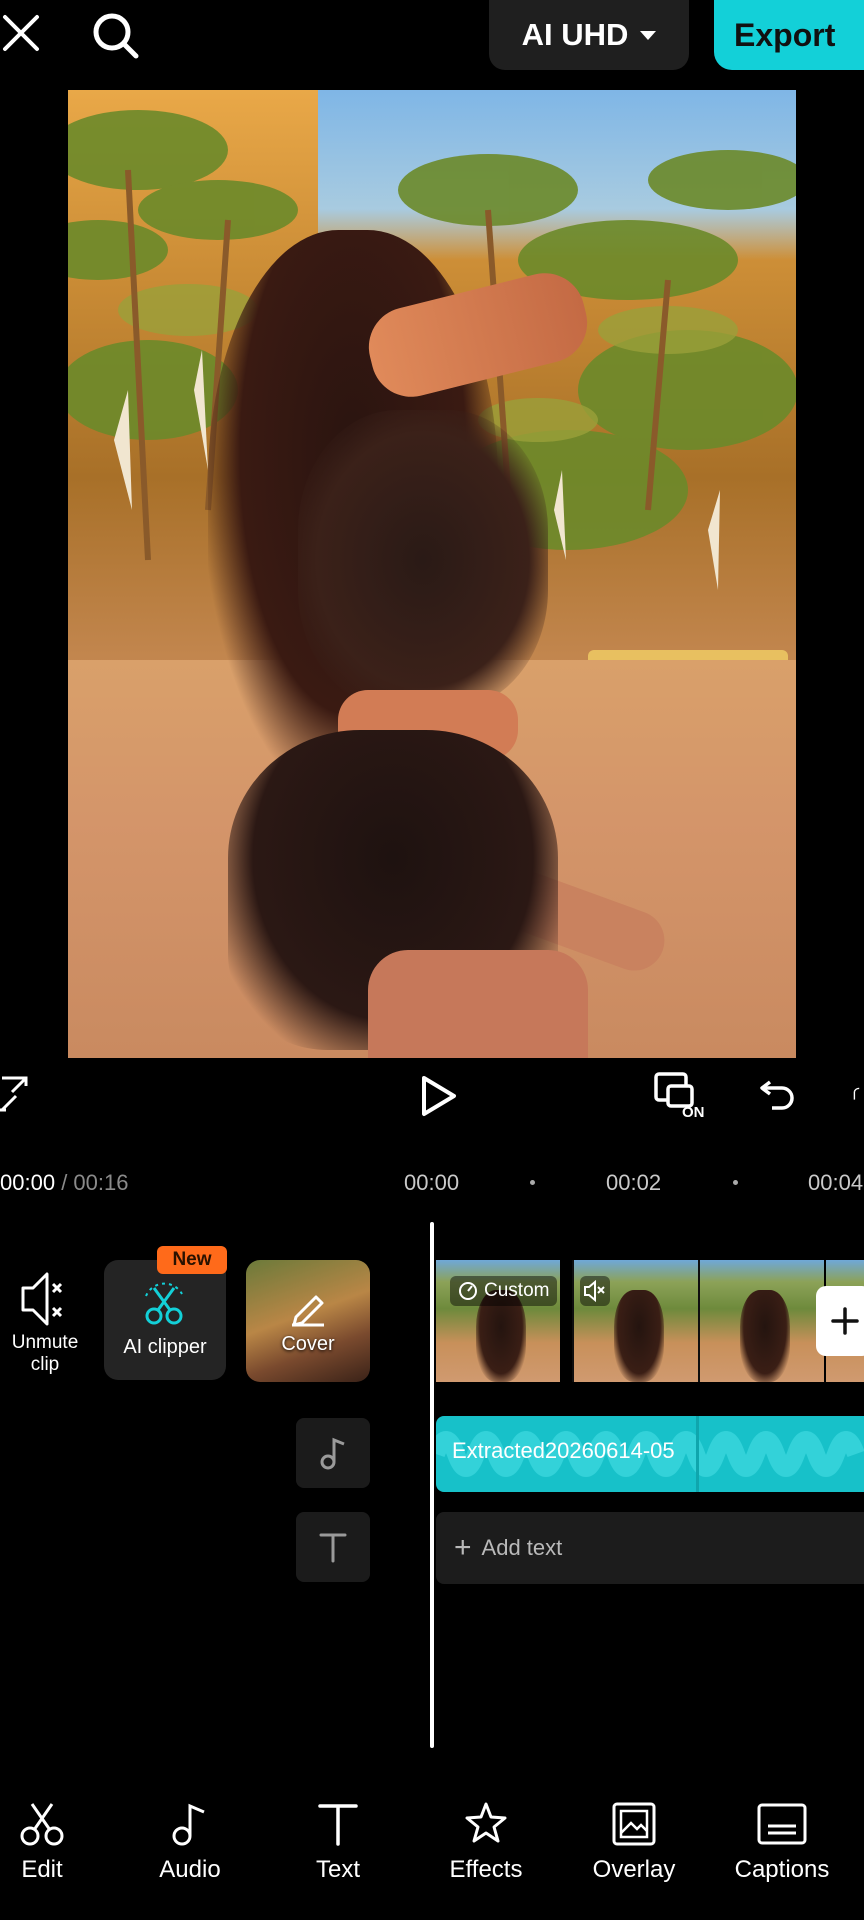 This screenshot has height=1920, width=864. I want to click on quality-label: AI UHD, so click(575, 34).